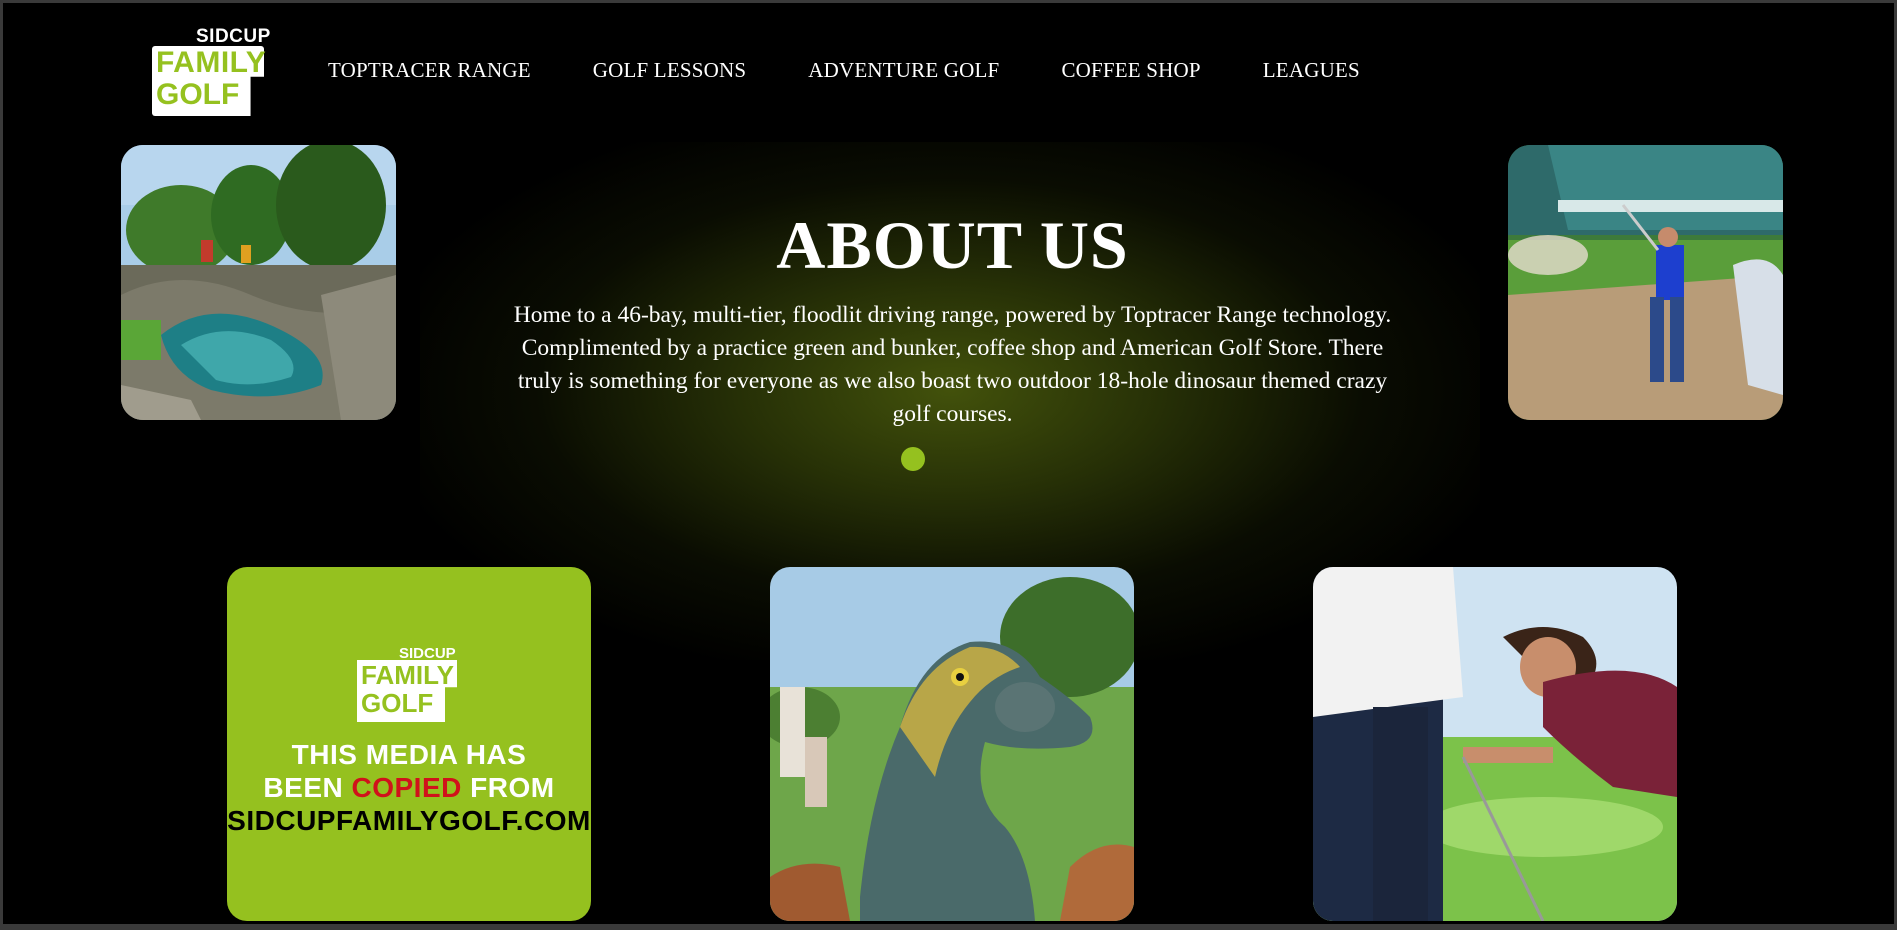 The image size is (1897, 930). I want to click on golfer-bunker-photo, so click(1645, 282).